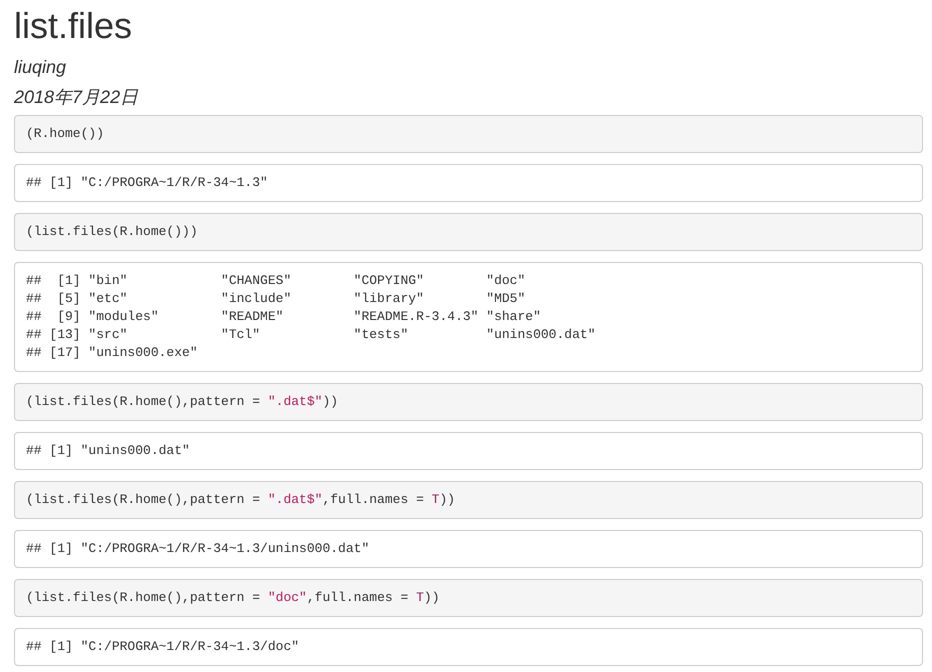 Image resolution: width=932 pixels, height=672 pixels. I want to click on code-block: (list.files(R.home(),pattern = "doc",full.names = T)), so click(468, 598).